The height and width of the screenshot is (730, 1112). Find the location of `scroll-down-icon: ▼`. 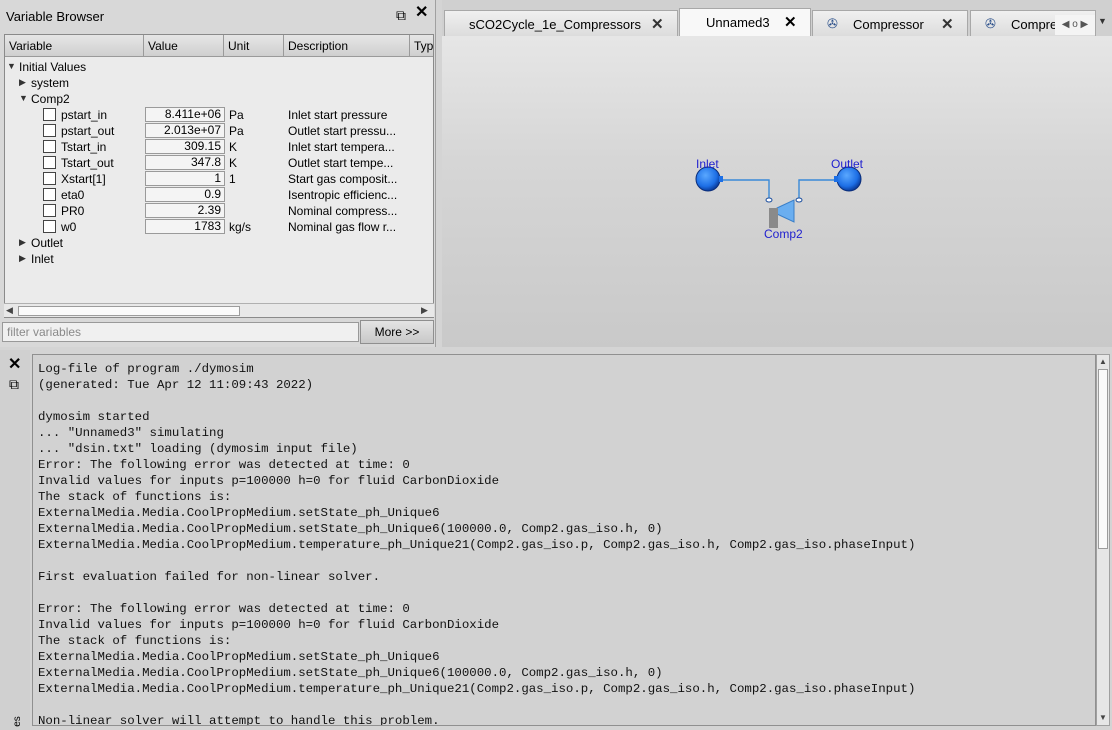

scroll-down-icon: ▼ is located at coordinates (1103, 717).